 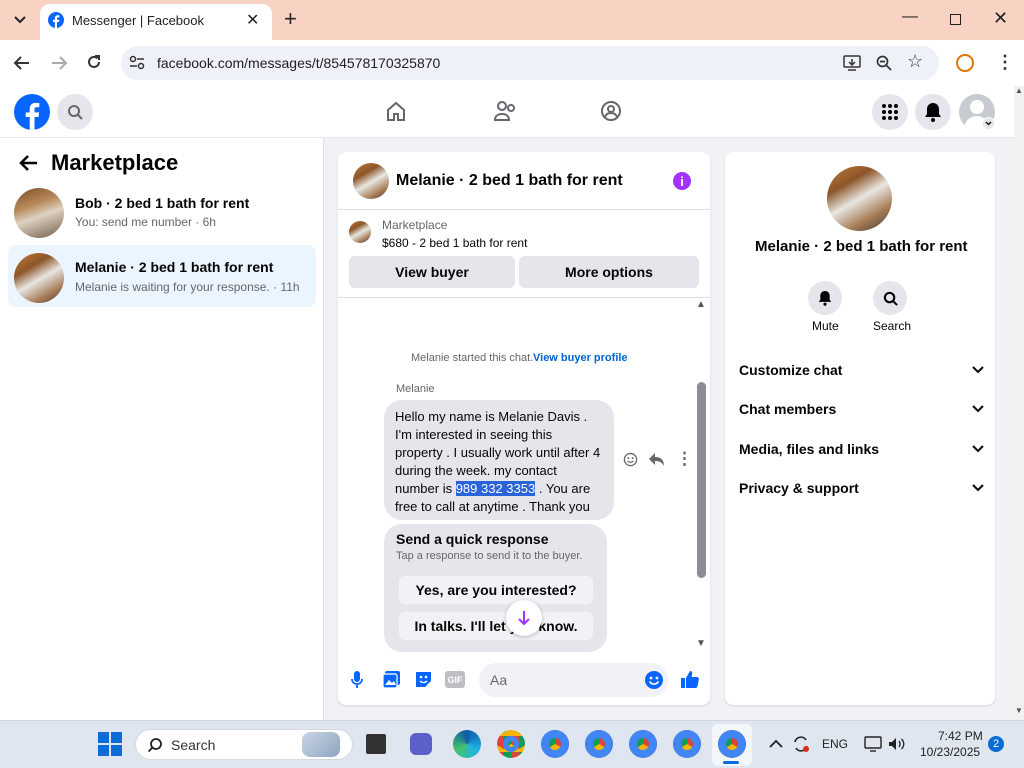 I want to click on notifications-button, so click(x=933, y=112).